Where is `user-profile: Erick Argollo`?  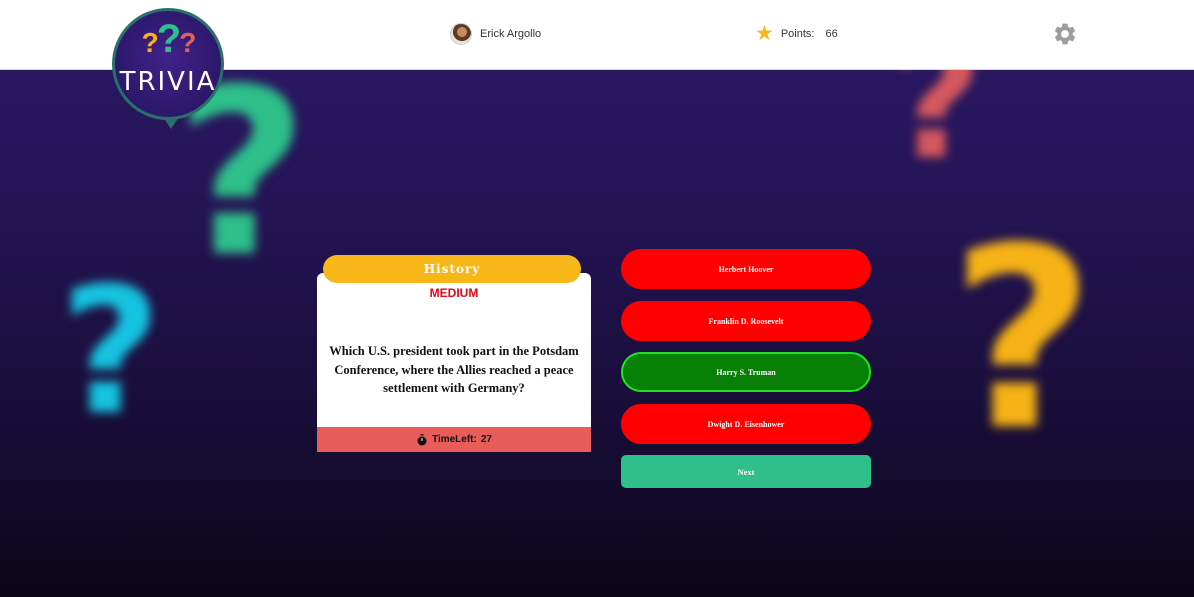
user-profile: Erick Argollo is located at coordinates (495, 34).